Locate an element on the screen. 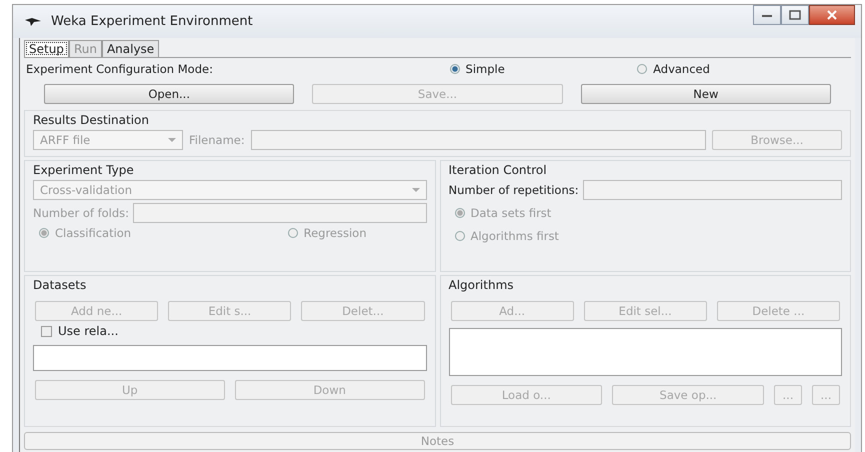 The image size is (865, 452). group-title: Experiment Type is located at coordinates (84, 170).